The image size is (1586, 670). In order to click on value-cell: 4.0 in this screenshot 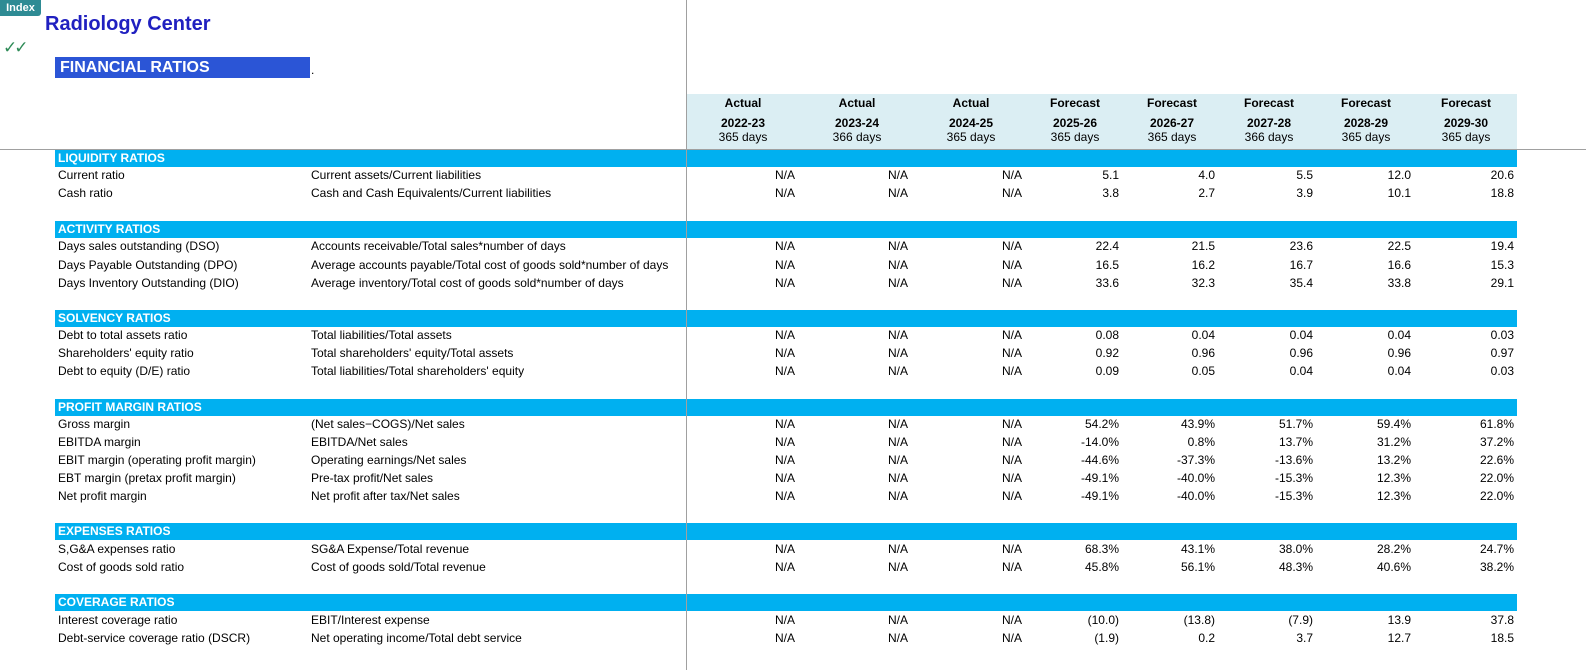, I will do `click(1175, 175)`.